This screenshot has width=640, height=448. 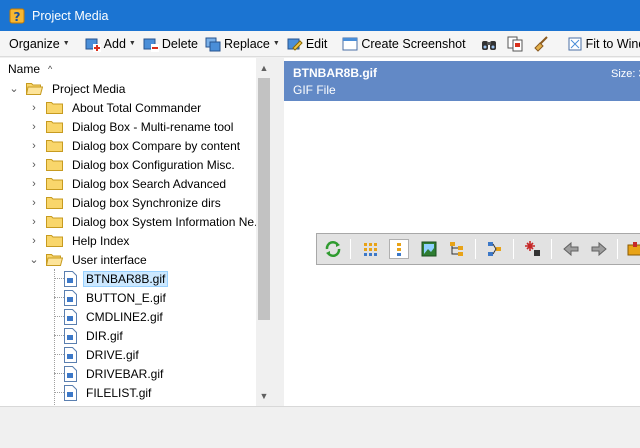 I want to click on tree-folder-label: Dialog box Configuration Misc., so click(x=153, y=164).